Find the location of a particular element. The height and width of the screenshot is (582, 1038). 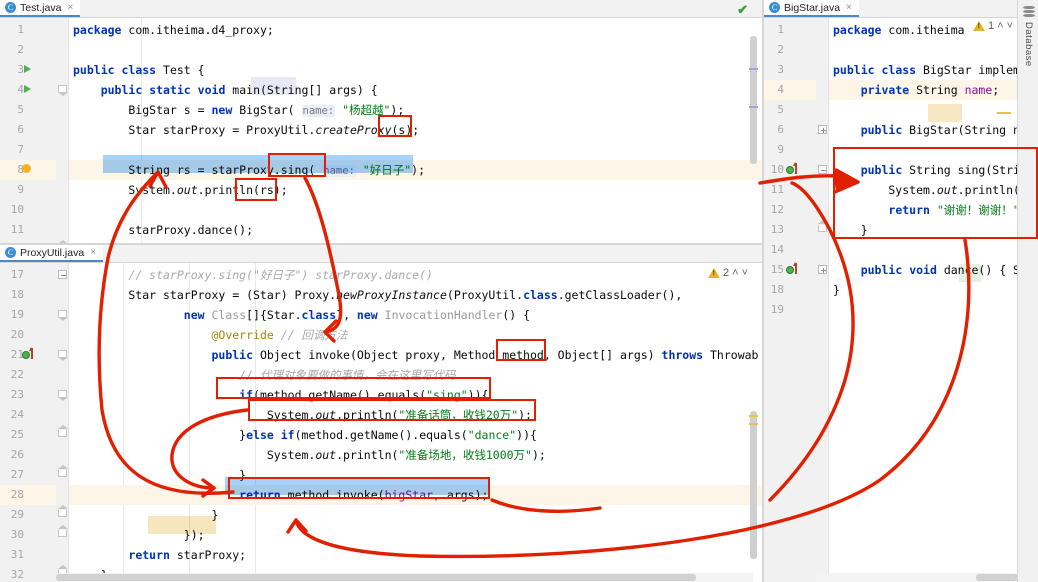

inspection-widget-proxyutil: 2 ˄ ˅ is located at coordinates (728, 273).